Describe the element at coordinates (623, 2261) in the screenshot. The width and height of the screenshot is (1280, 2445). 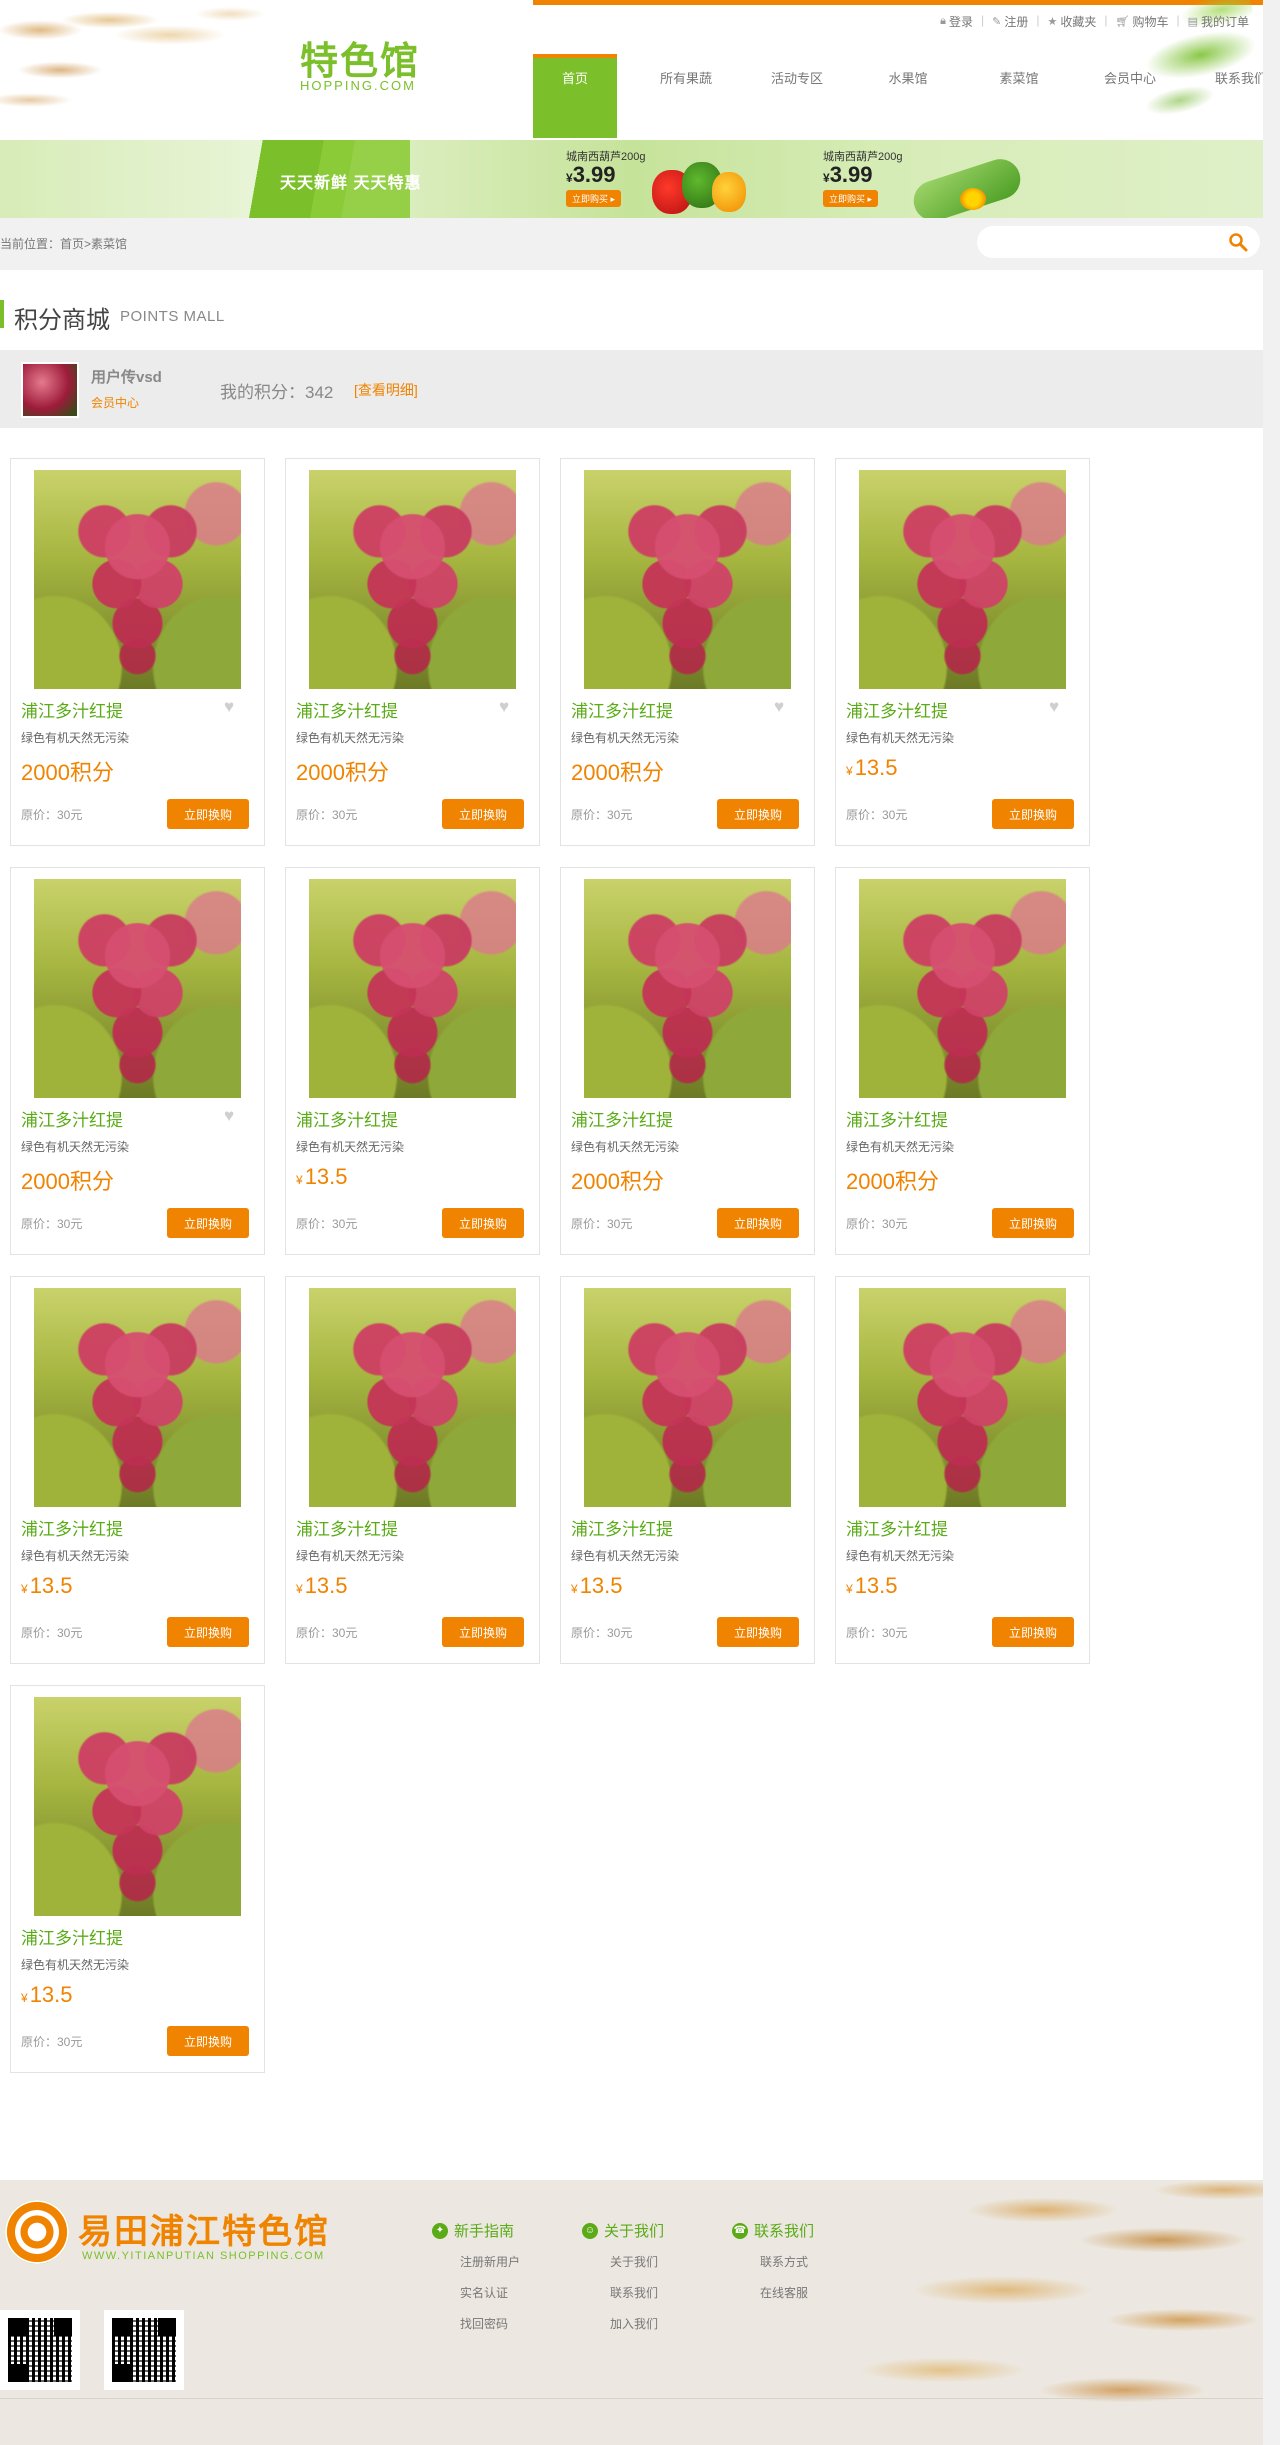
I see `footer-link: 关于我们` at that location.